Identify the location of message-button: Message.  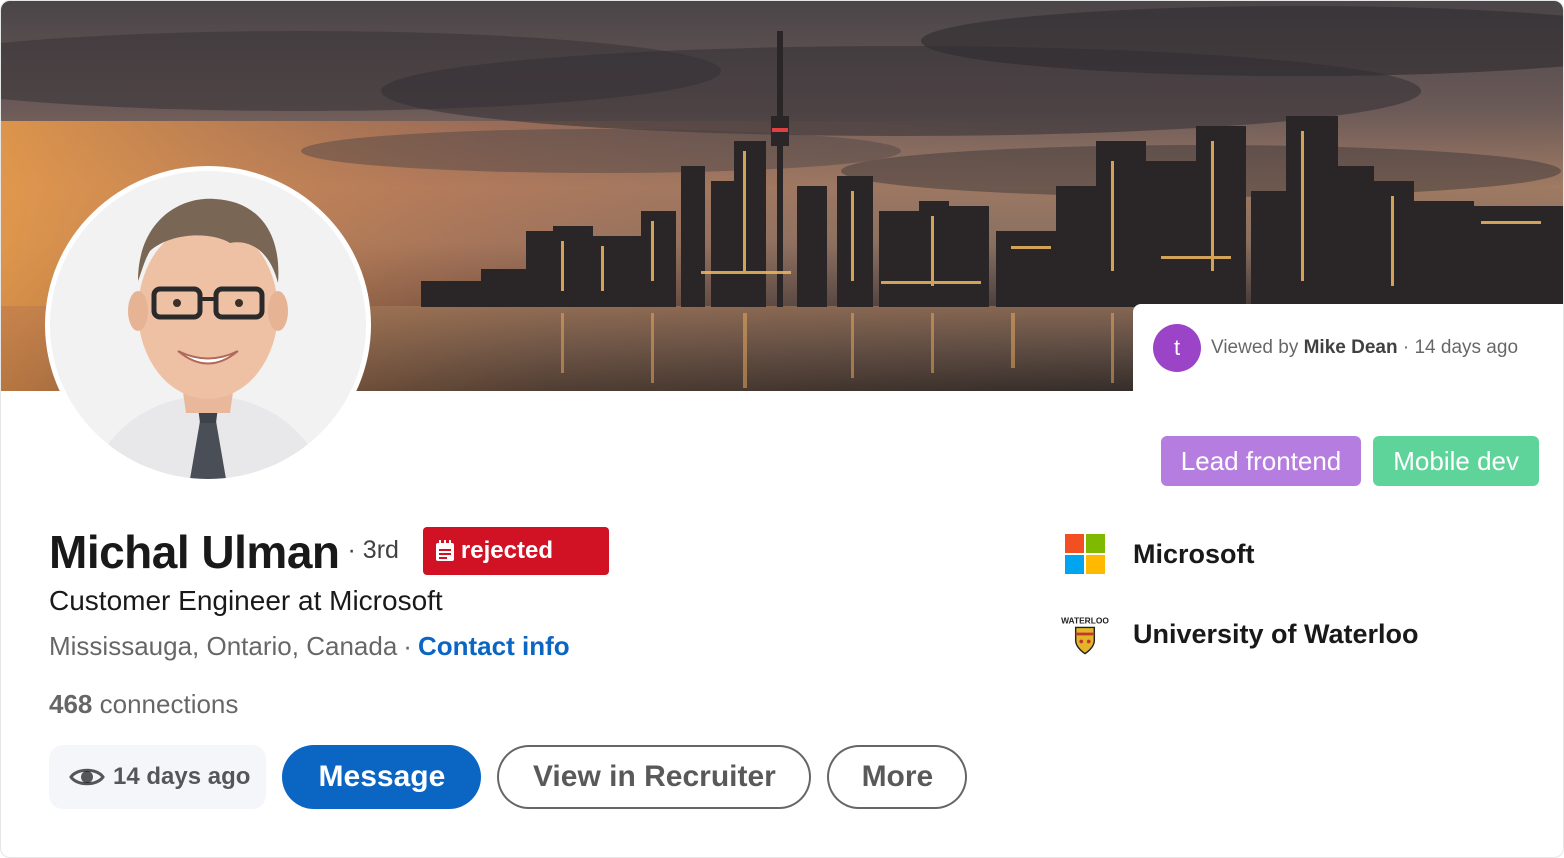
(382, 777).